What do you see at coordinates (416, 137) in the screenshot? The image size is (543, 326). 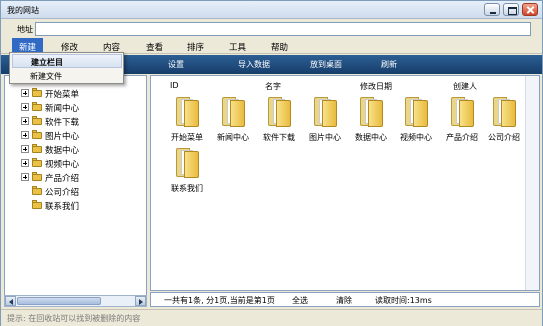 I see `folder-item-label: 视频中心` at bounding box center [416, 137].